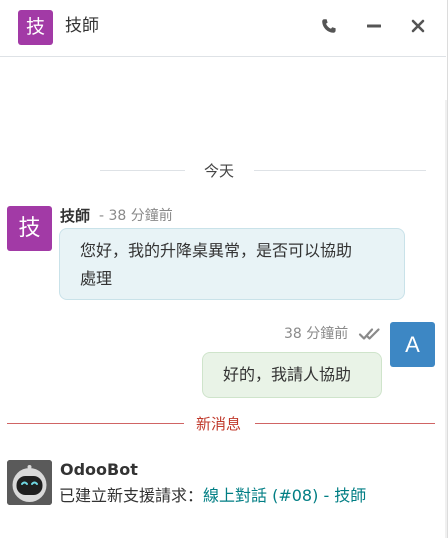 The height and width of the screenshot is (538, 448). I want to click on phone-icon, so click(329, 26).